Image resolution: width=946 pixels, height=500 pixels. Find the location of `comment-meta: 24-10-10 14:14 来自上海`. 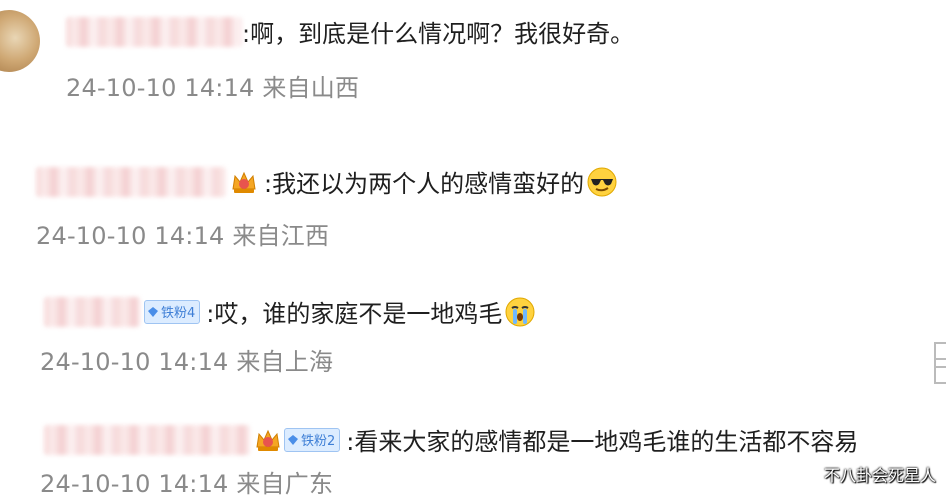

comment-meta: 24-10-10 14:14 来自上海 is located at coordinates (187, 362).